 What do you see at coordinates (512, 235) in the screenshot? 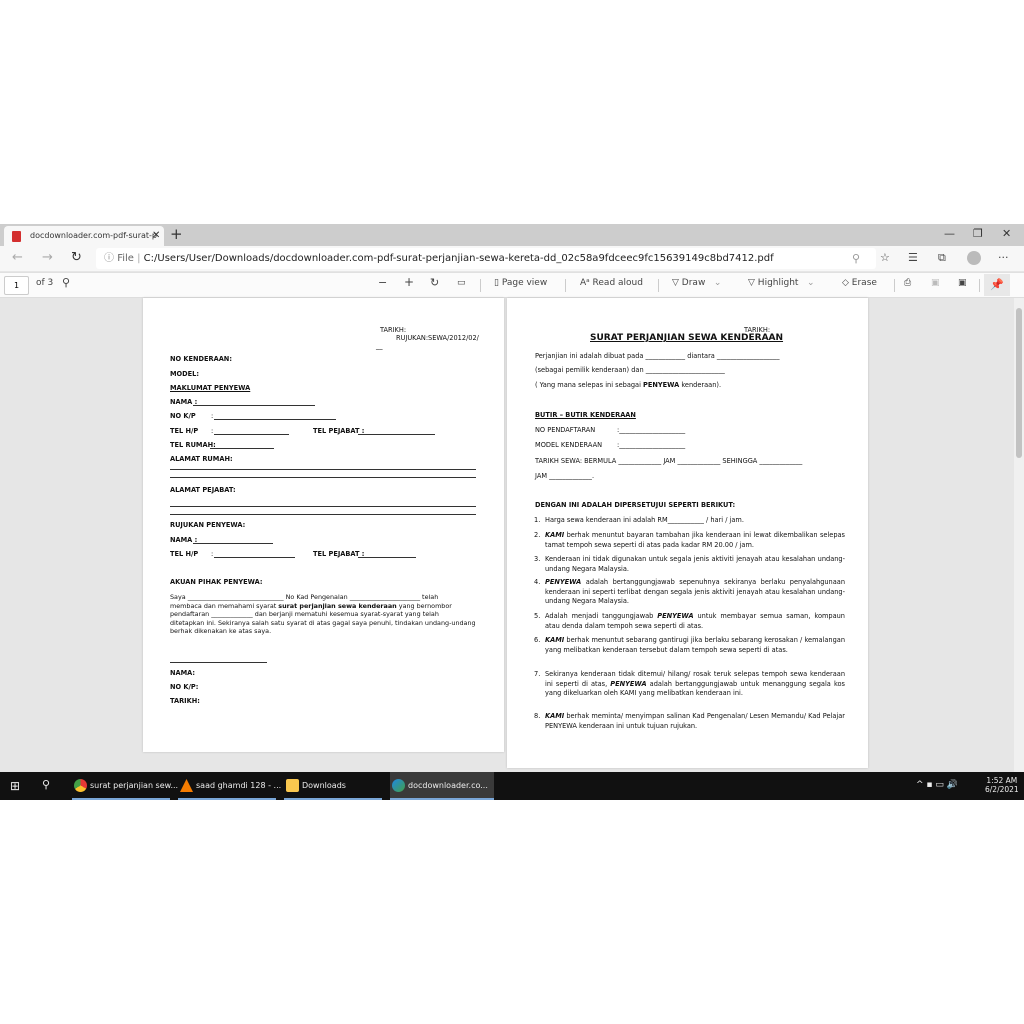
I see `tab-bar: docdownloader.com-pdf-surat-p ✕ + — ❐ ✕` at bounding box center [512, 235].